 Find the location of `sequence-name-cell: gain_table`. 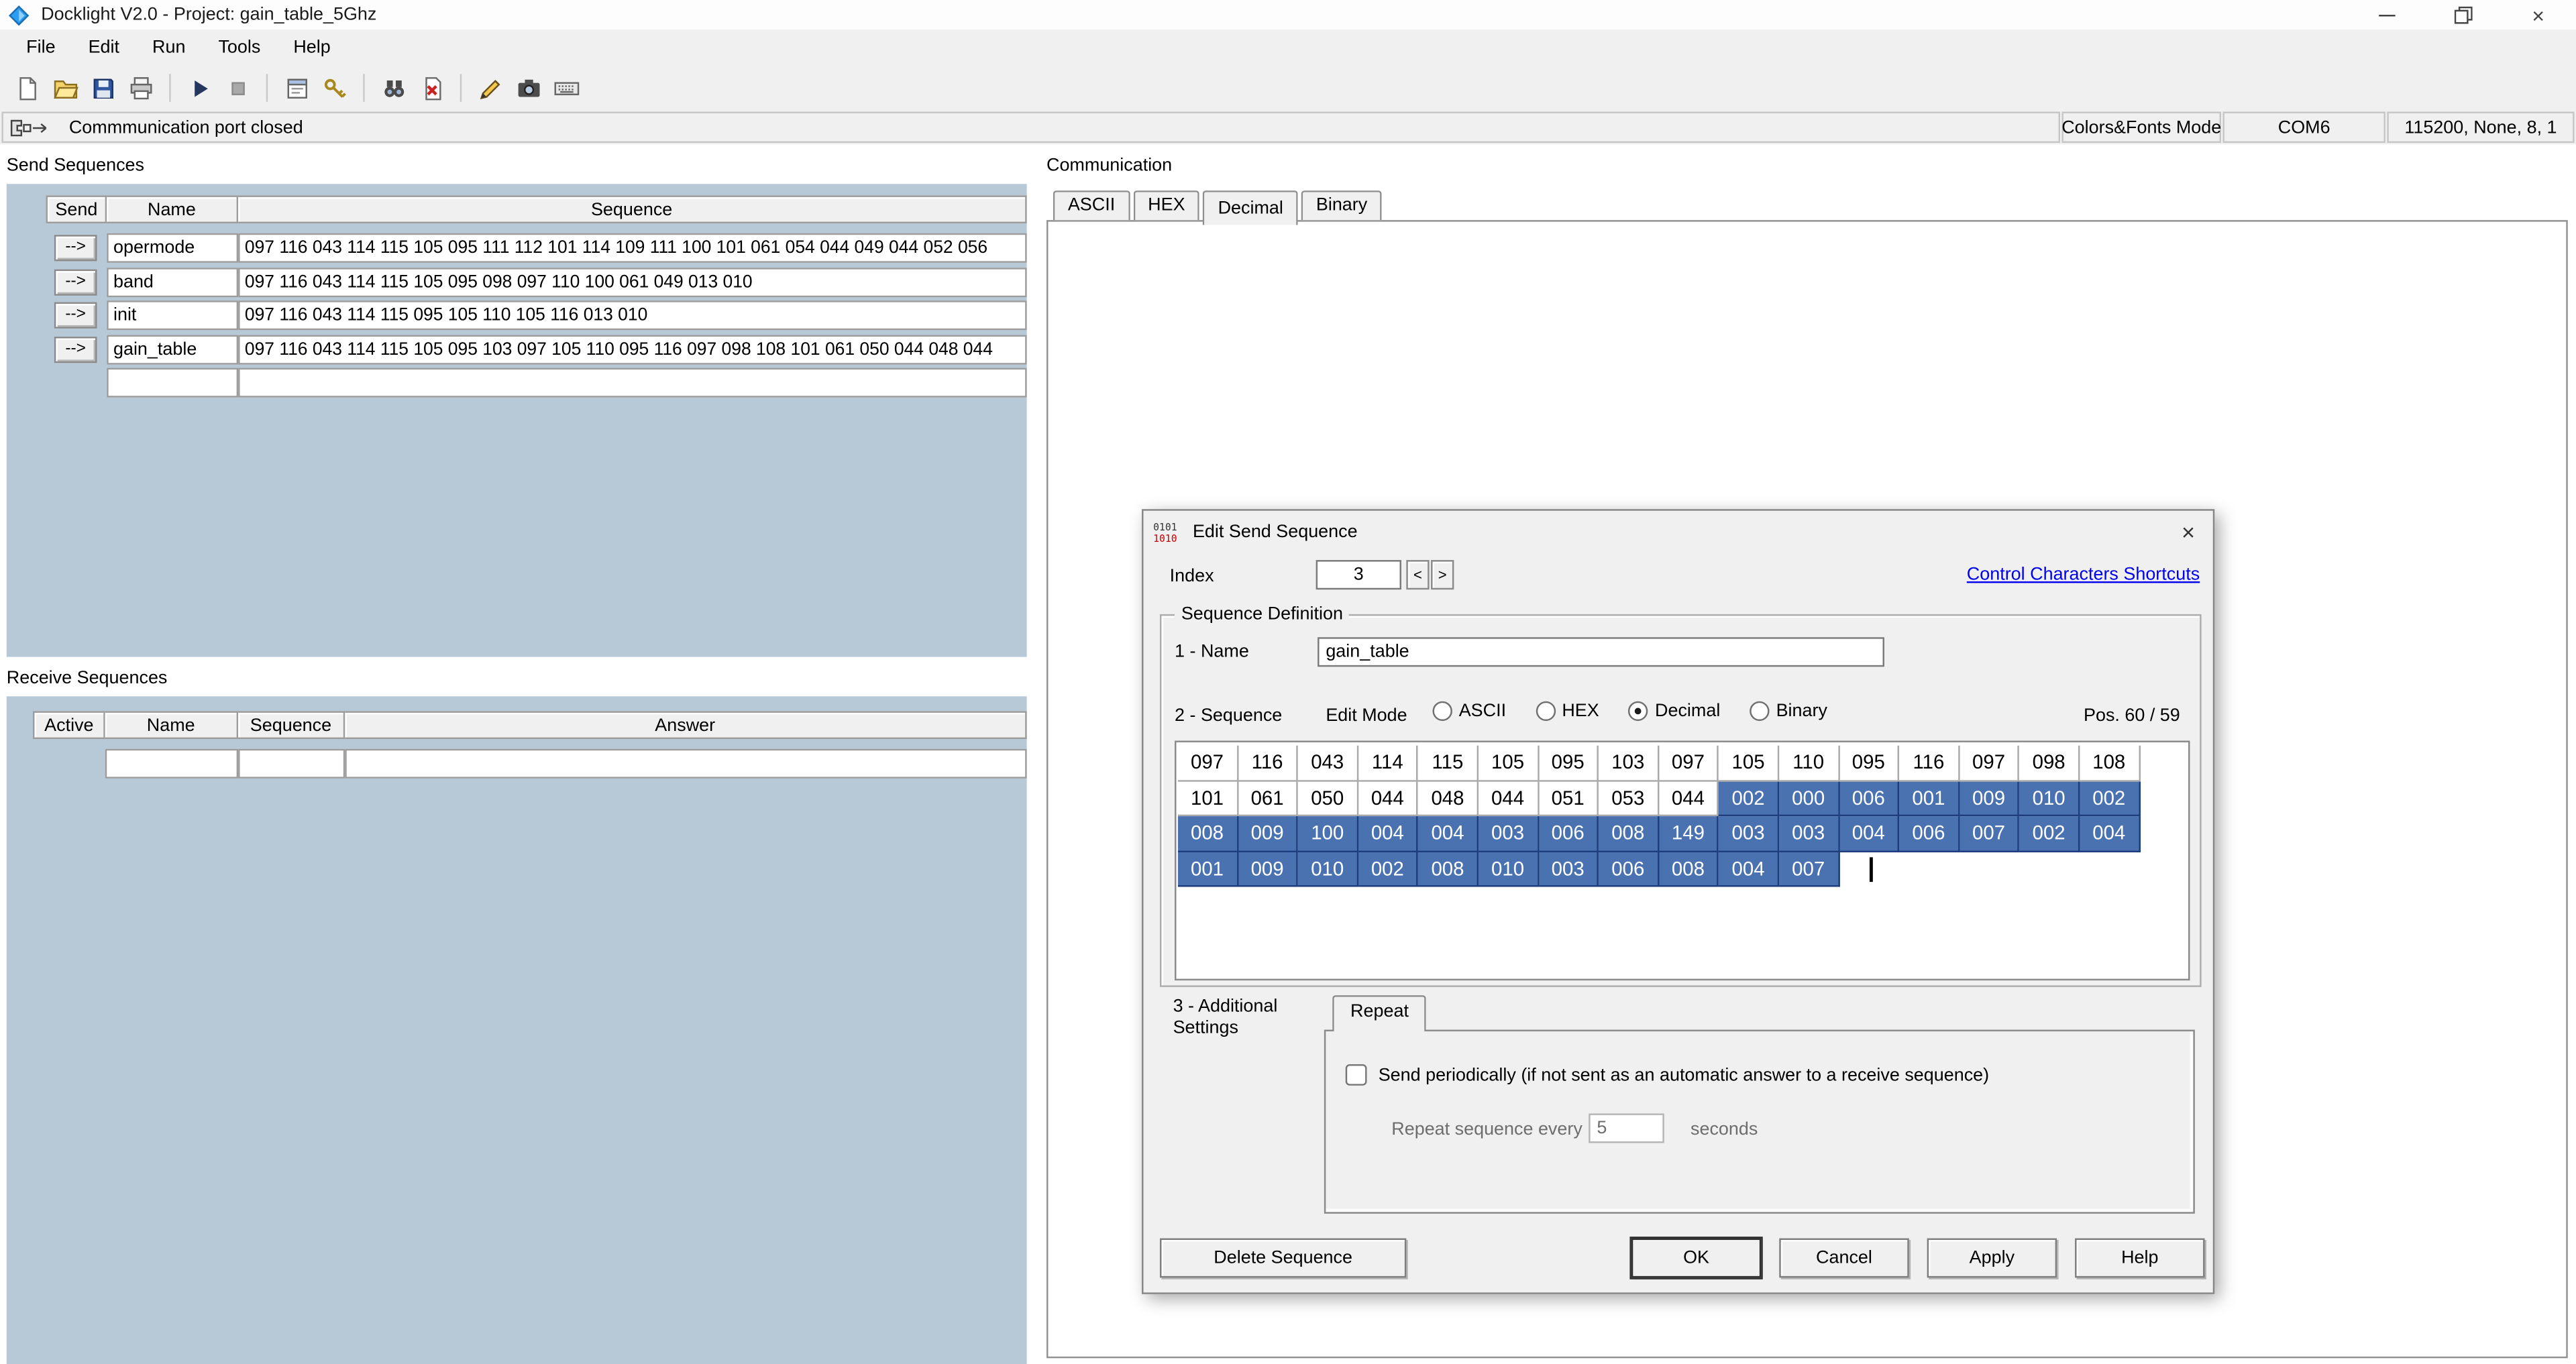

sequence-name-cell: gain_table is located at coordinates (173, 349).